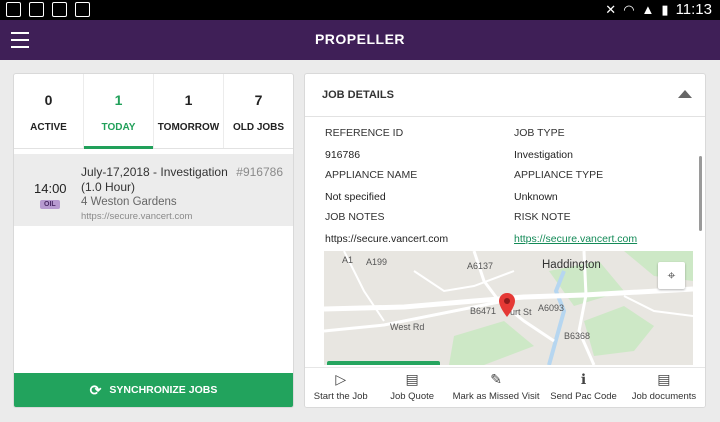  What do you see at coordinates (13, 9) in the screenshot?
I see `notification-icon` at bounding box center [13, 9].